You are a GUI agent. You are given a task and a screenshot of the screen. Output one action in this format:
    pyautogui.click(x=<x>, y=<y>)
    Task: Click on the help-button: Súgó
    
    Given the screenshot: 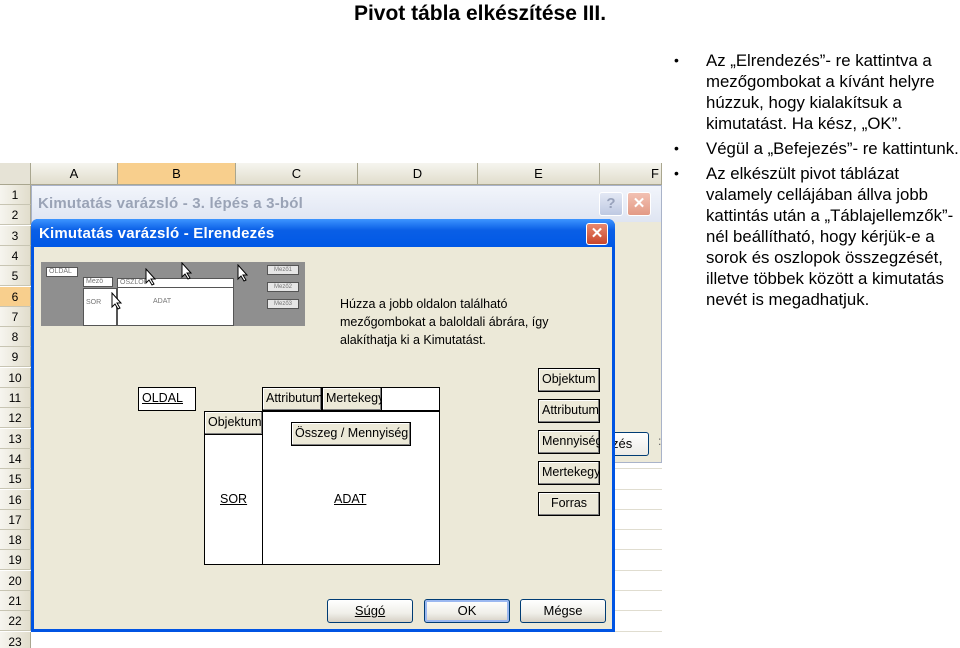 What is the action you would take?
    pyautogui.click(x=370, y=611)
    